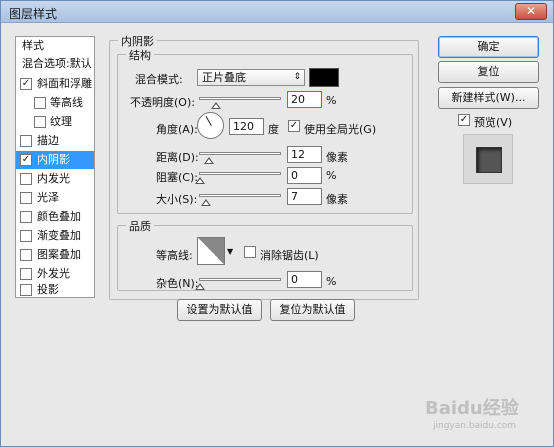 The width and height of the screenshot is (554, 447). I want to click on anti-alias-checkbox, so click(250, 252).